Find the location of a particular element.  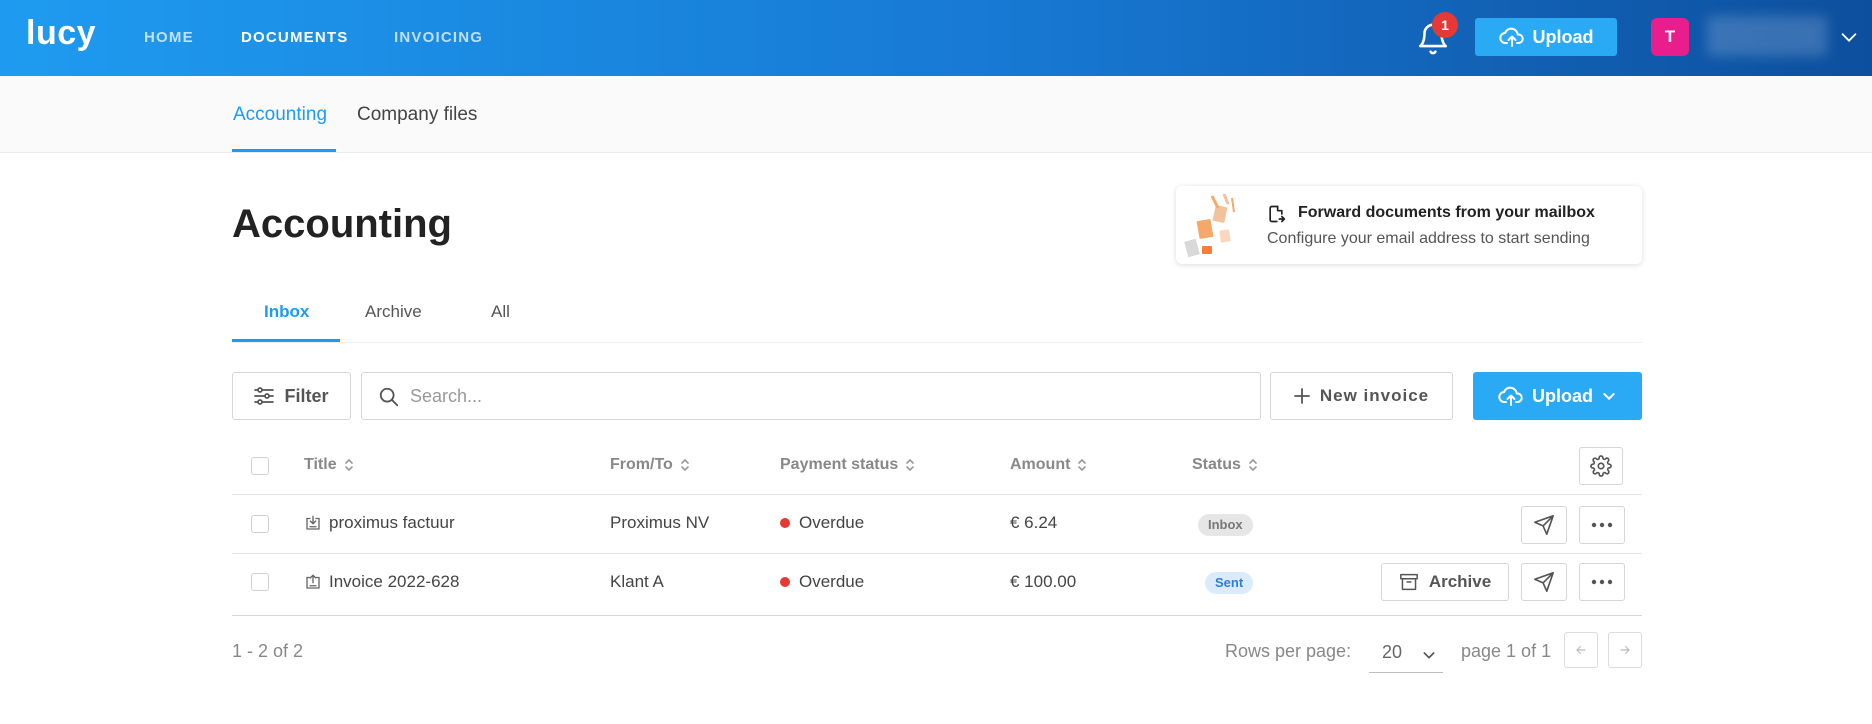

mail-documents-illustration is located at coordinates (1209, 225).